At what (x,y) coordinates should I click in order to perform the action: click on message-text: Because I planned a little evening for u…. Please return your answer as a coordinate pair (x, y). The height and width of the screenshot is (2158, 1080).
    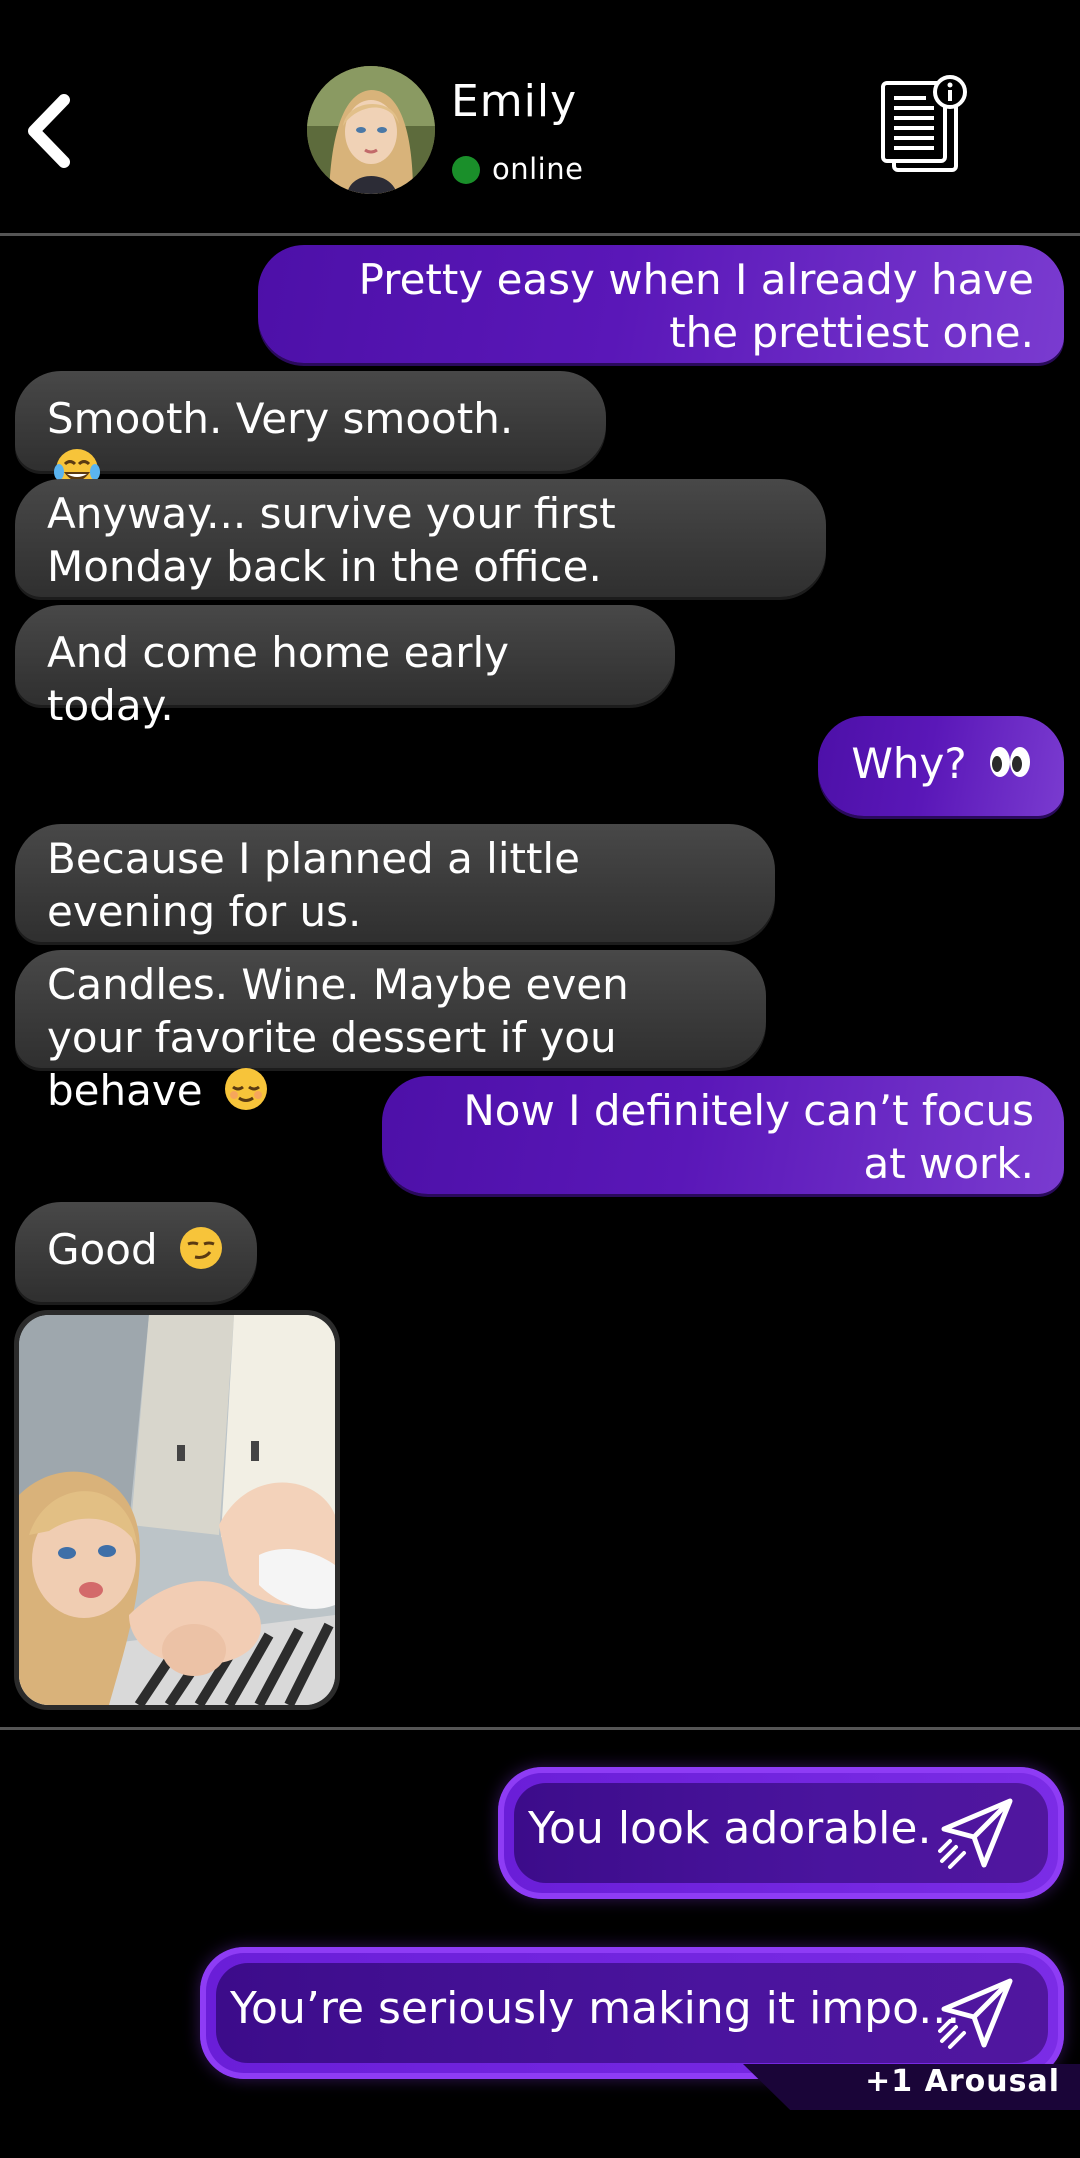
    Looking at the image, I should click on (313, 885).